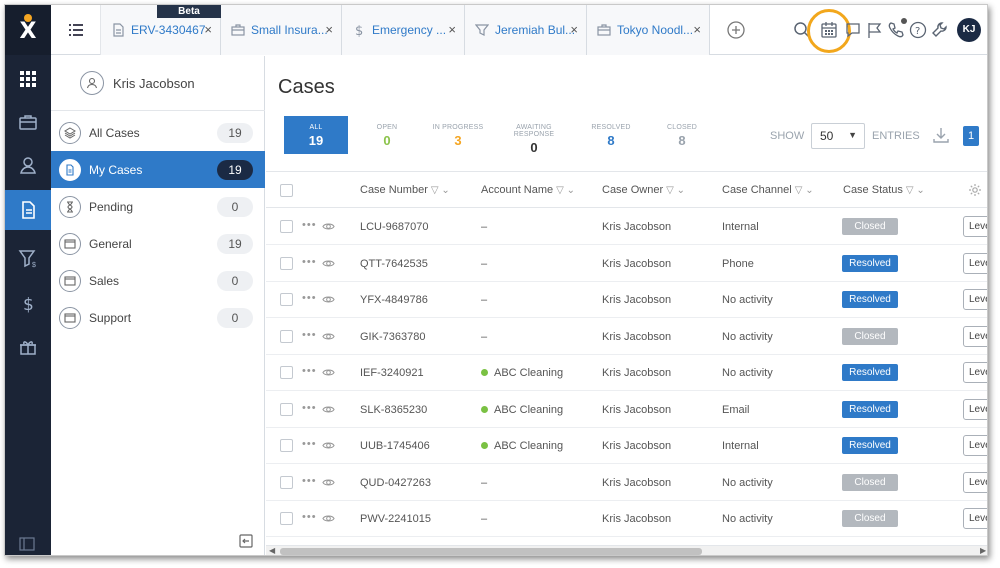 The image size is (1000, 568). What do you see at coordinates (392, 337) in the screenshot?
I see `case-number-cell: GIK-7363780` at bounding box center [392, 337].